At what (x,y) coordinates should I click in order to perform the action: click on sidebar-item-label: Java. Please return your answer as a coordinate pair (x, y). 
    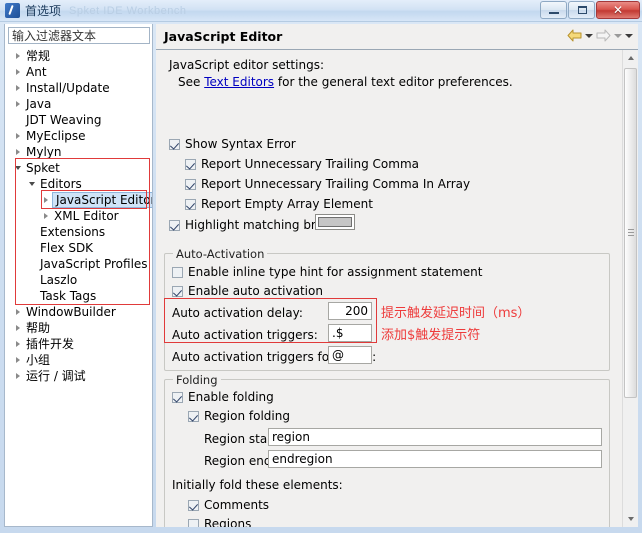
    Looking at the image, I should click on (39, 104).